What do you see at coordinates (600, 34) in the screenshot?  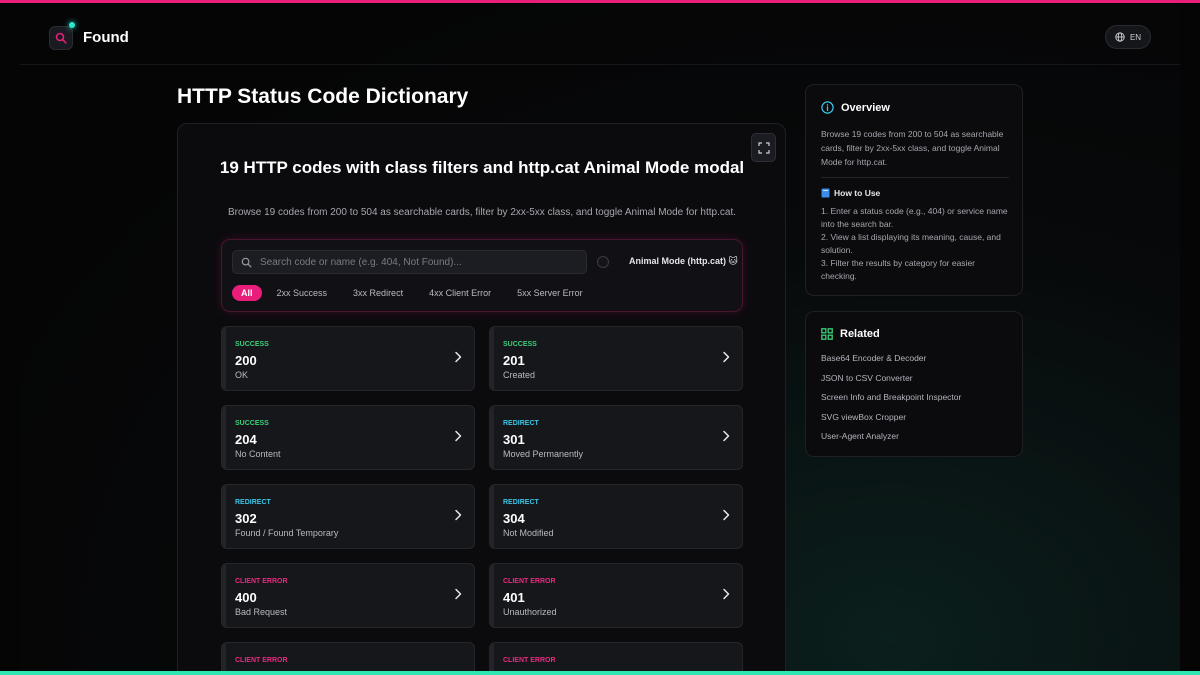 I see `header: Found EN` at bounding box center [600, 34].